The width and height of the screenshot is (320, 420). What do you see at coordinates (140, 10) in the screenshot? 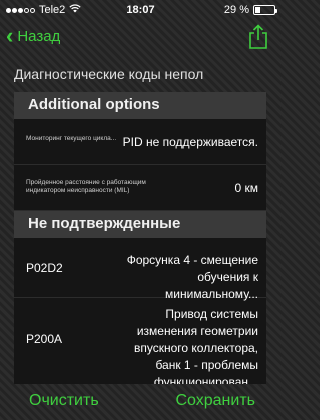
I see `status-bar: Tele2 18:07 29 %` at bounding box center [140, 10].